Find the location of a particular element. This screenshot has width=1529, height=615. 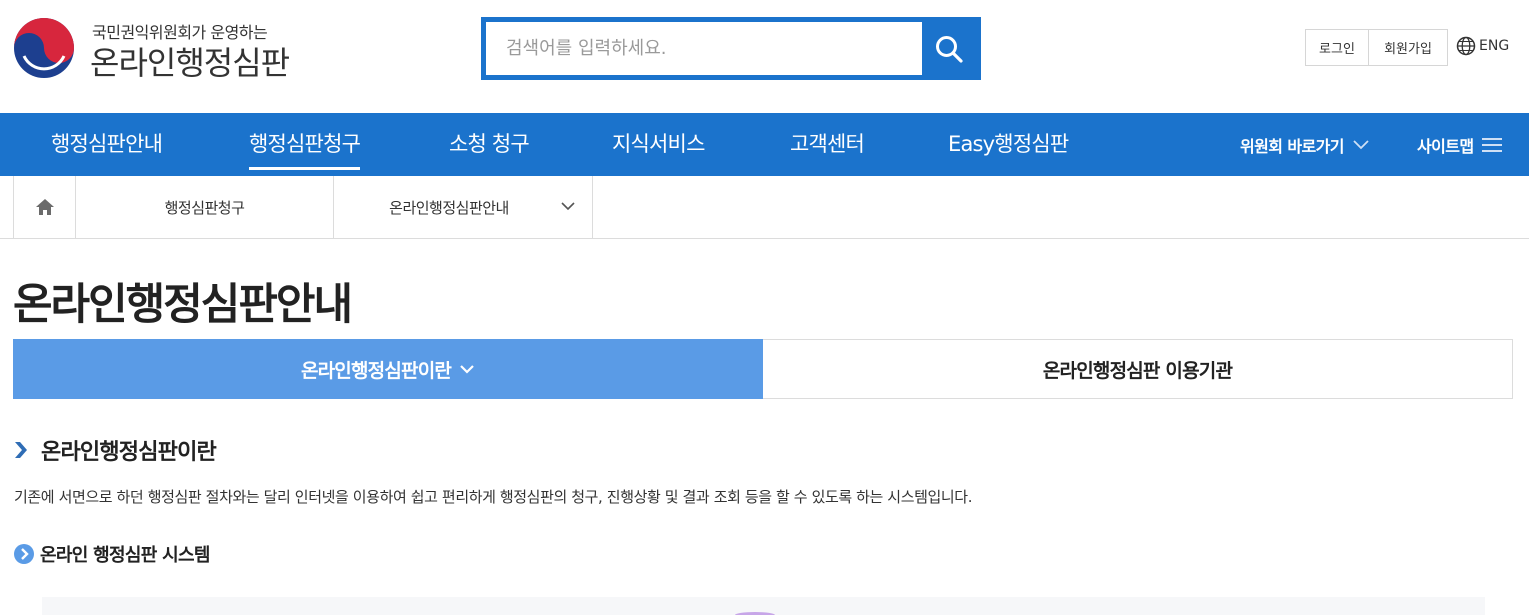

committee-shortcut-button: 위원회 바로가기 is located at coordinates (1305, 144).